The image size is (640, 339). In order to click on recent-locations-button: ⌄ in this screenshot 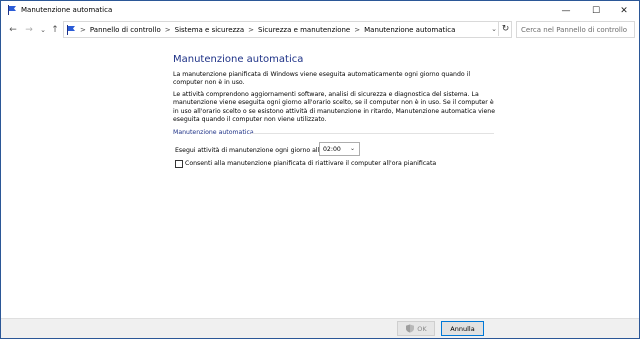, I will do `click(43, 30)`.